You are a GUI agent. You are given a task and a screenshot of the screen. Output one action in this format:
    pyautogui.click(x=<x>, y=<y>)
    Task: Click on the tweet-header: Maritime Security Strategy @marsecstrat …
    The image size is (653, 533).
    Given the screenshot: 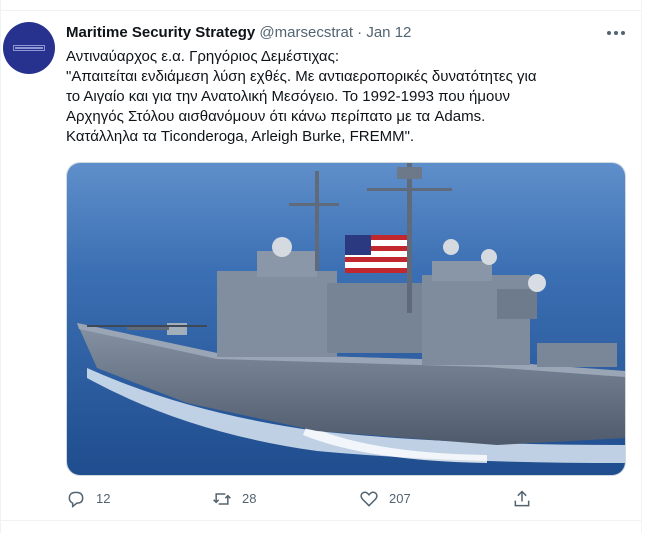 What is the action you would take?
    pyautogui.click(x=238, y=33)
    